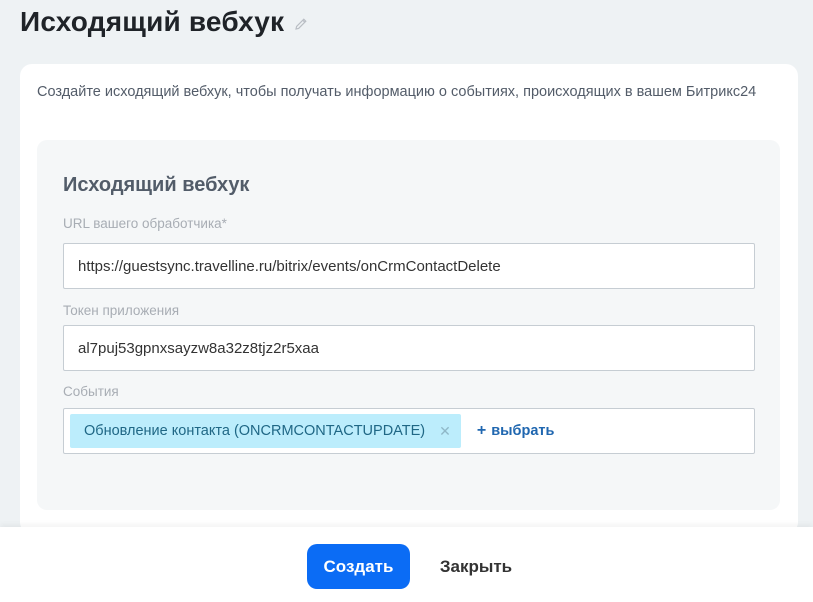 The height and width of the screenshot is (602, 813). What do you see at coordinates (255, 431) in the screenshot?
I see `event-tag-label: Обновление контакта (ONCRMCONTACTUPDATE)` at bounding box center [255, 431].